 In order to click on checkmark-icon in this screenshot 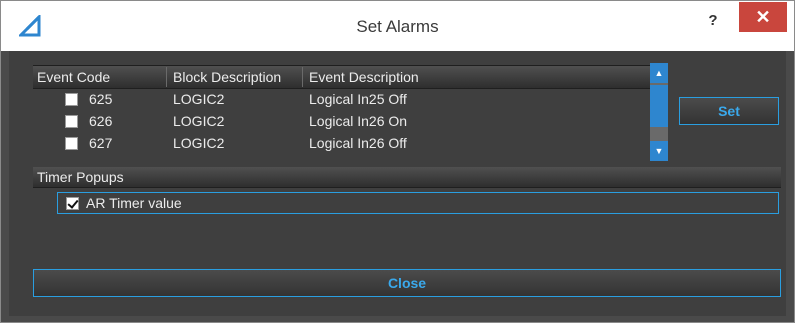, I will do `click(73, 203)`.